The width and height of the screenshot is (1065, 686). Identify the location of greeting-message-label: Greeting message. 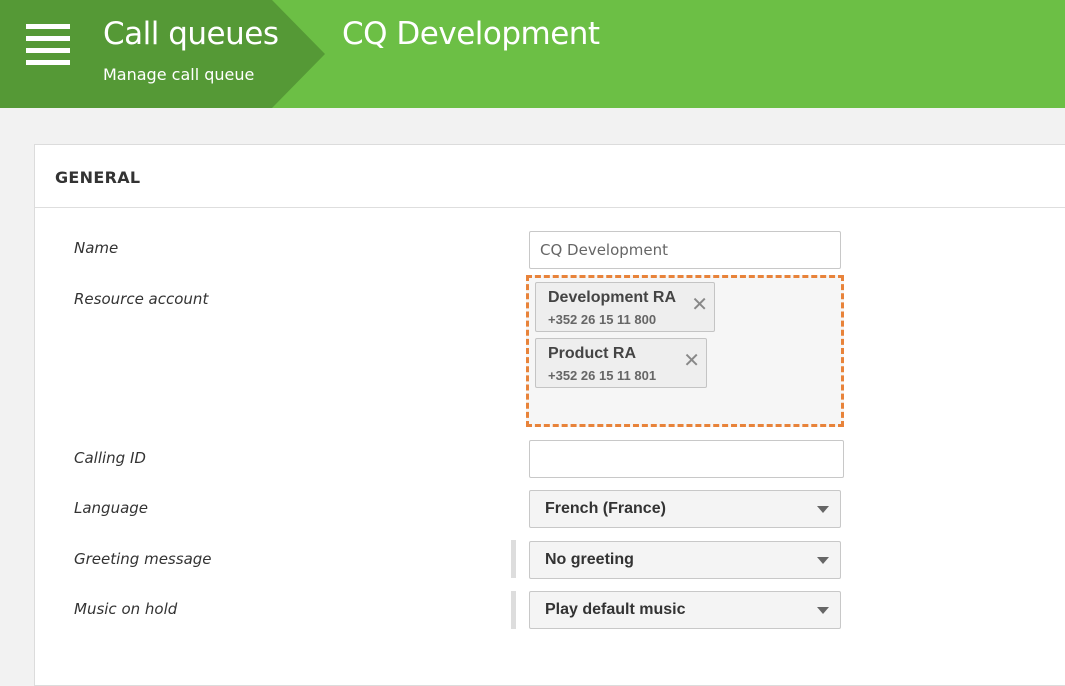
(143, 559).